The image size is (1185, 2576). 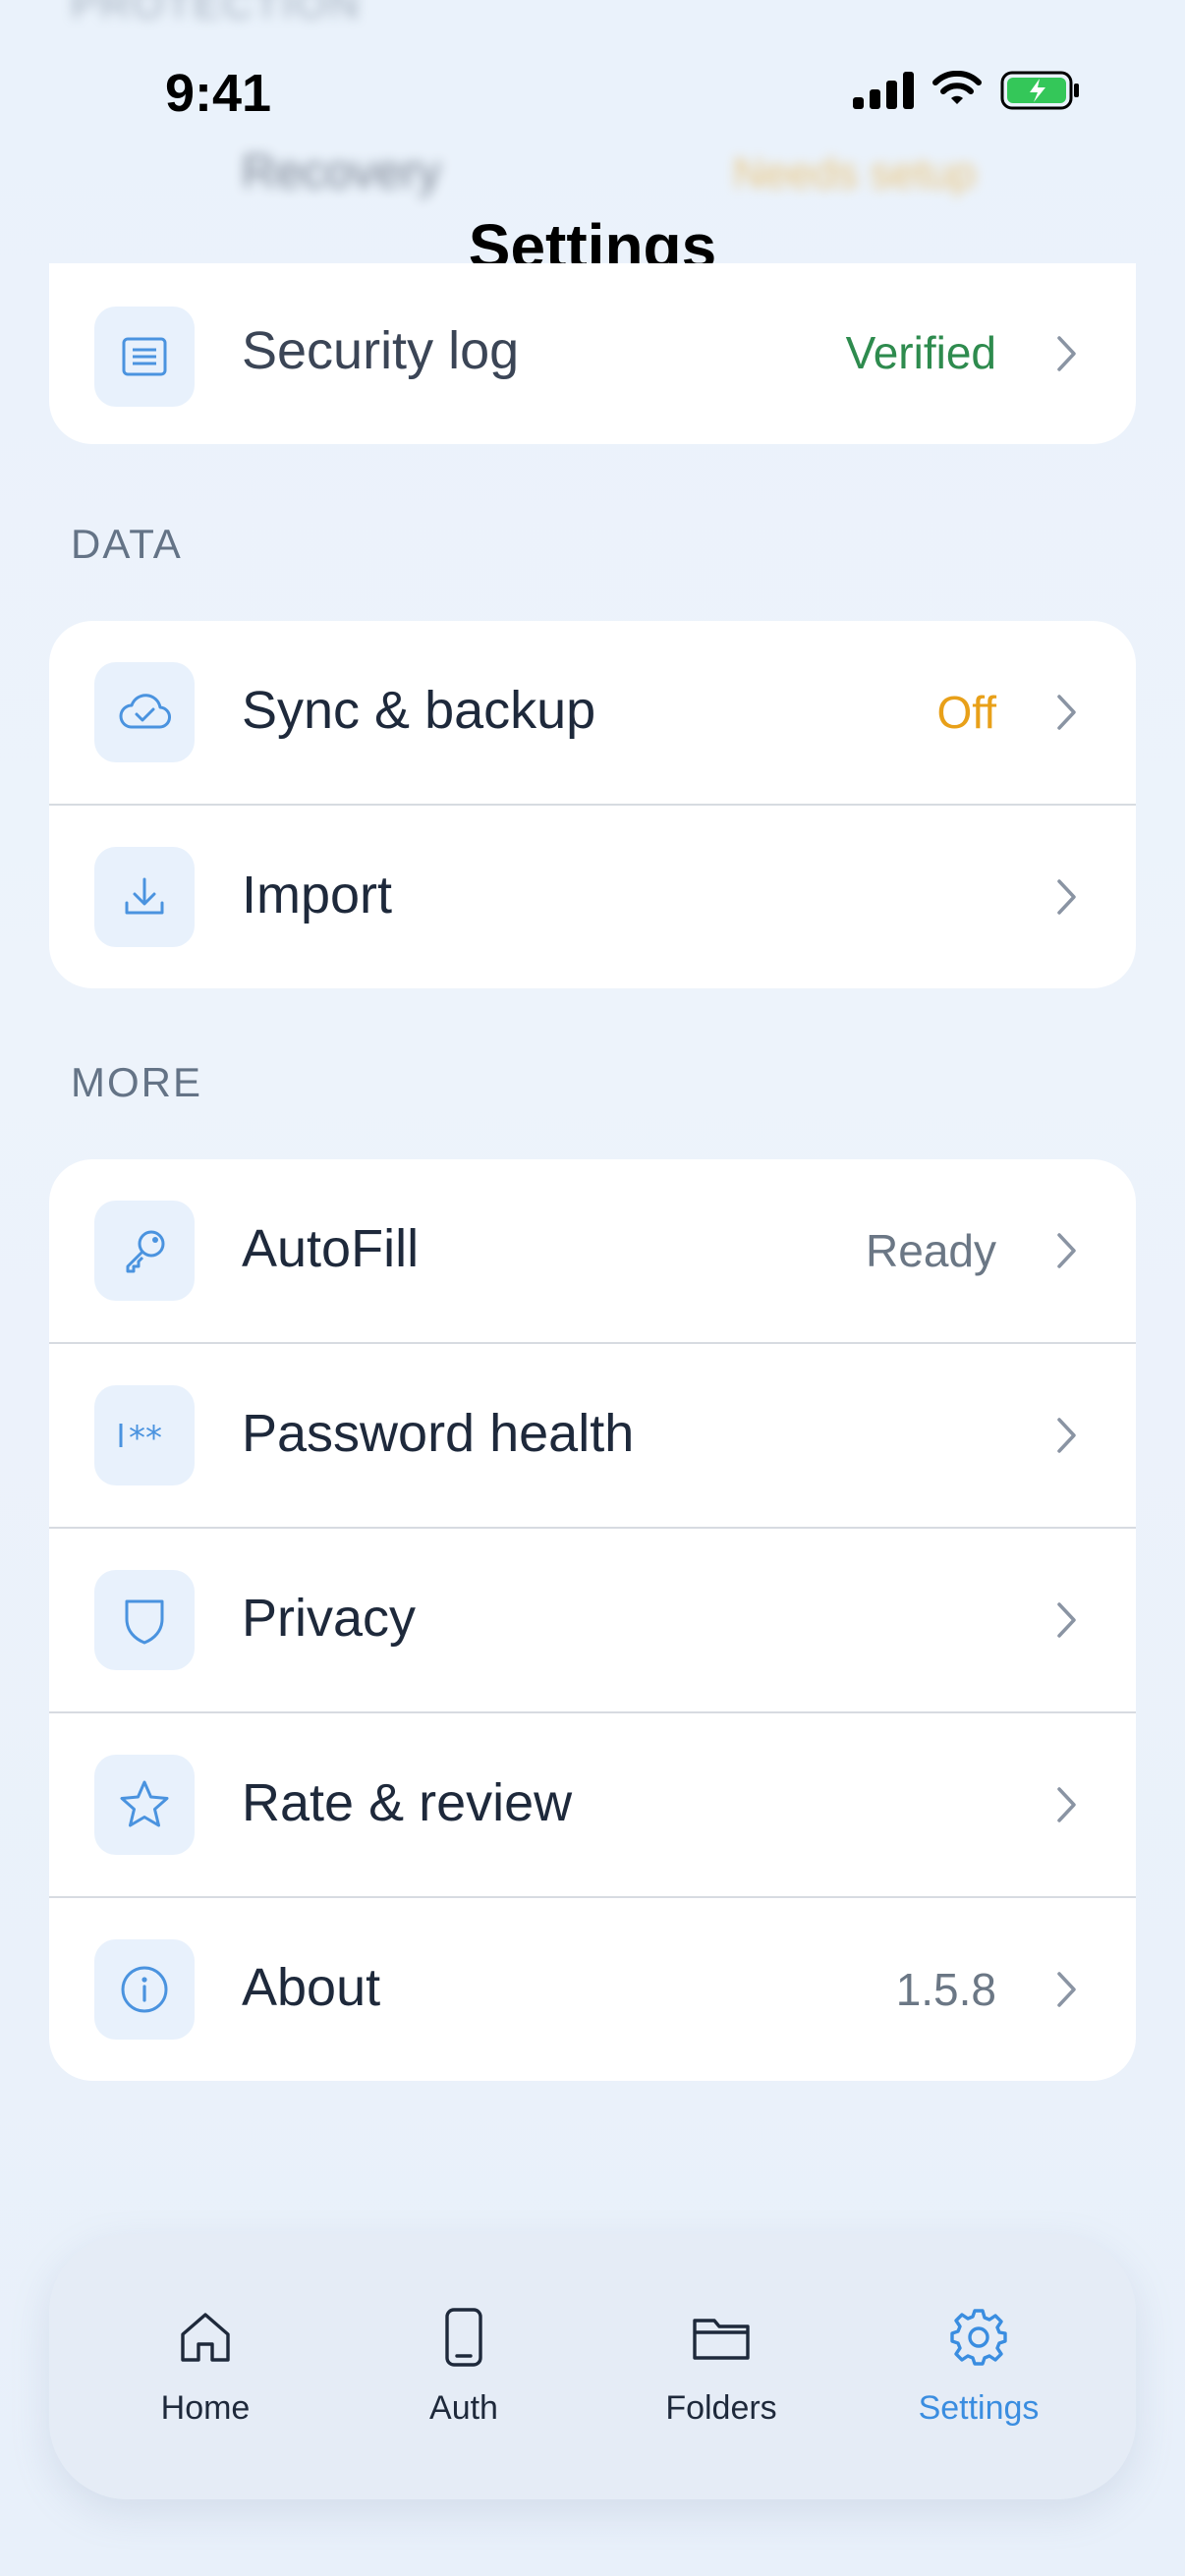 What do you see at coordinates (464, 2408) in the screenshot?
I see `tab-label: Auth` at bounding box center [464, 2408].